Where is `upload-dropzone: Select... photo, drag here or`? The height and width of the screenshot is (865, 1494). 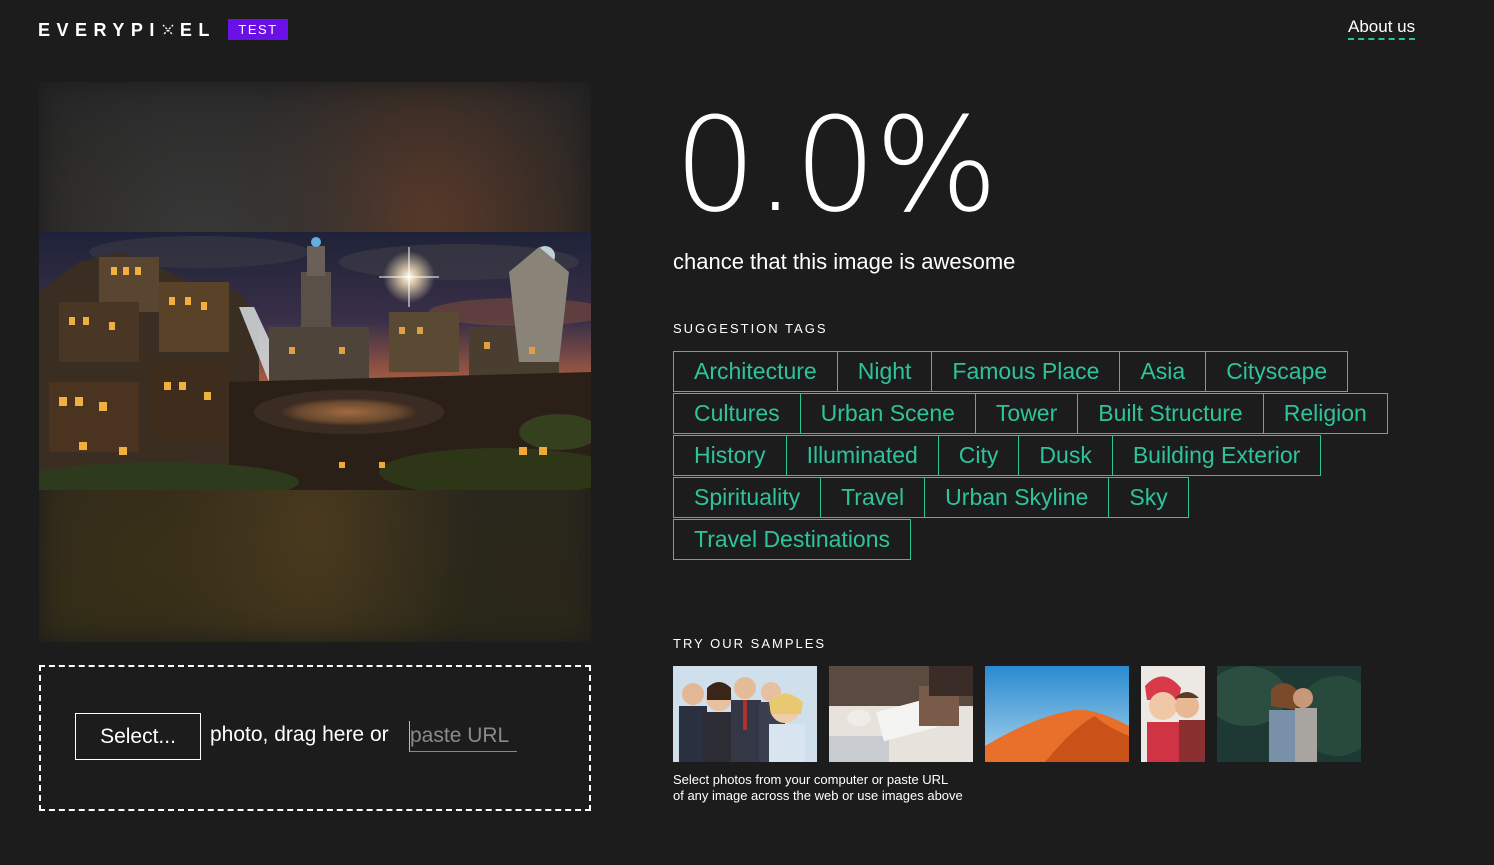
upload-dropzone: Select... photo, drag here or is located at coordinates (315, 738).